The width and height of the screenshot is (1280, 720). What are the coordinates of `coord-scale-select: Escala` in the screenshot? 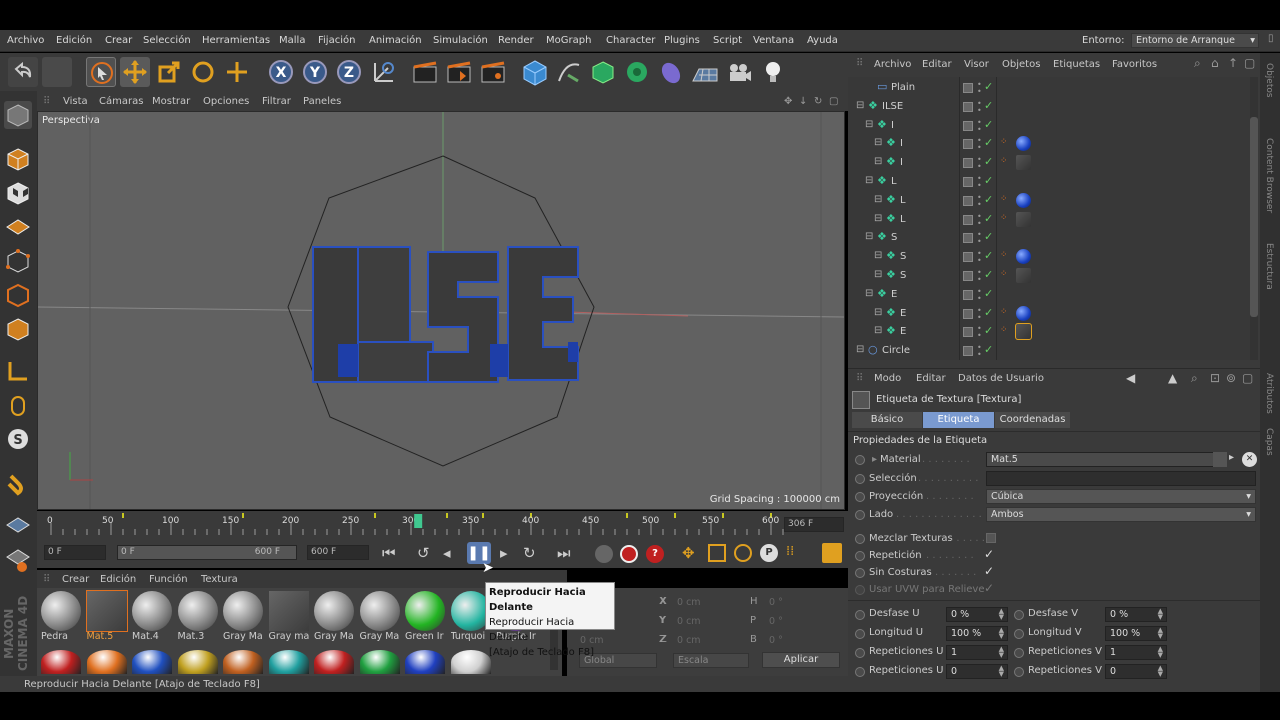 It's located at (711, 660).